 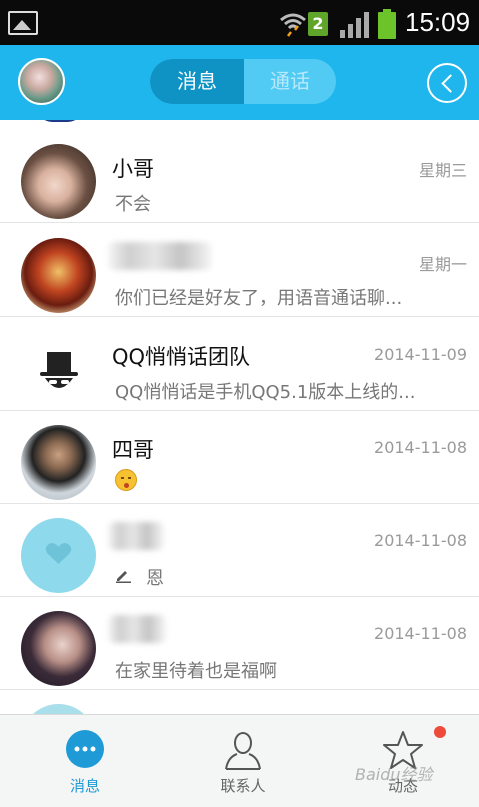 What do you see at coordinates (133, 169) in the screenshot?
I see `contact-name: 小哥` at bounding box center [133, 169].